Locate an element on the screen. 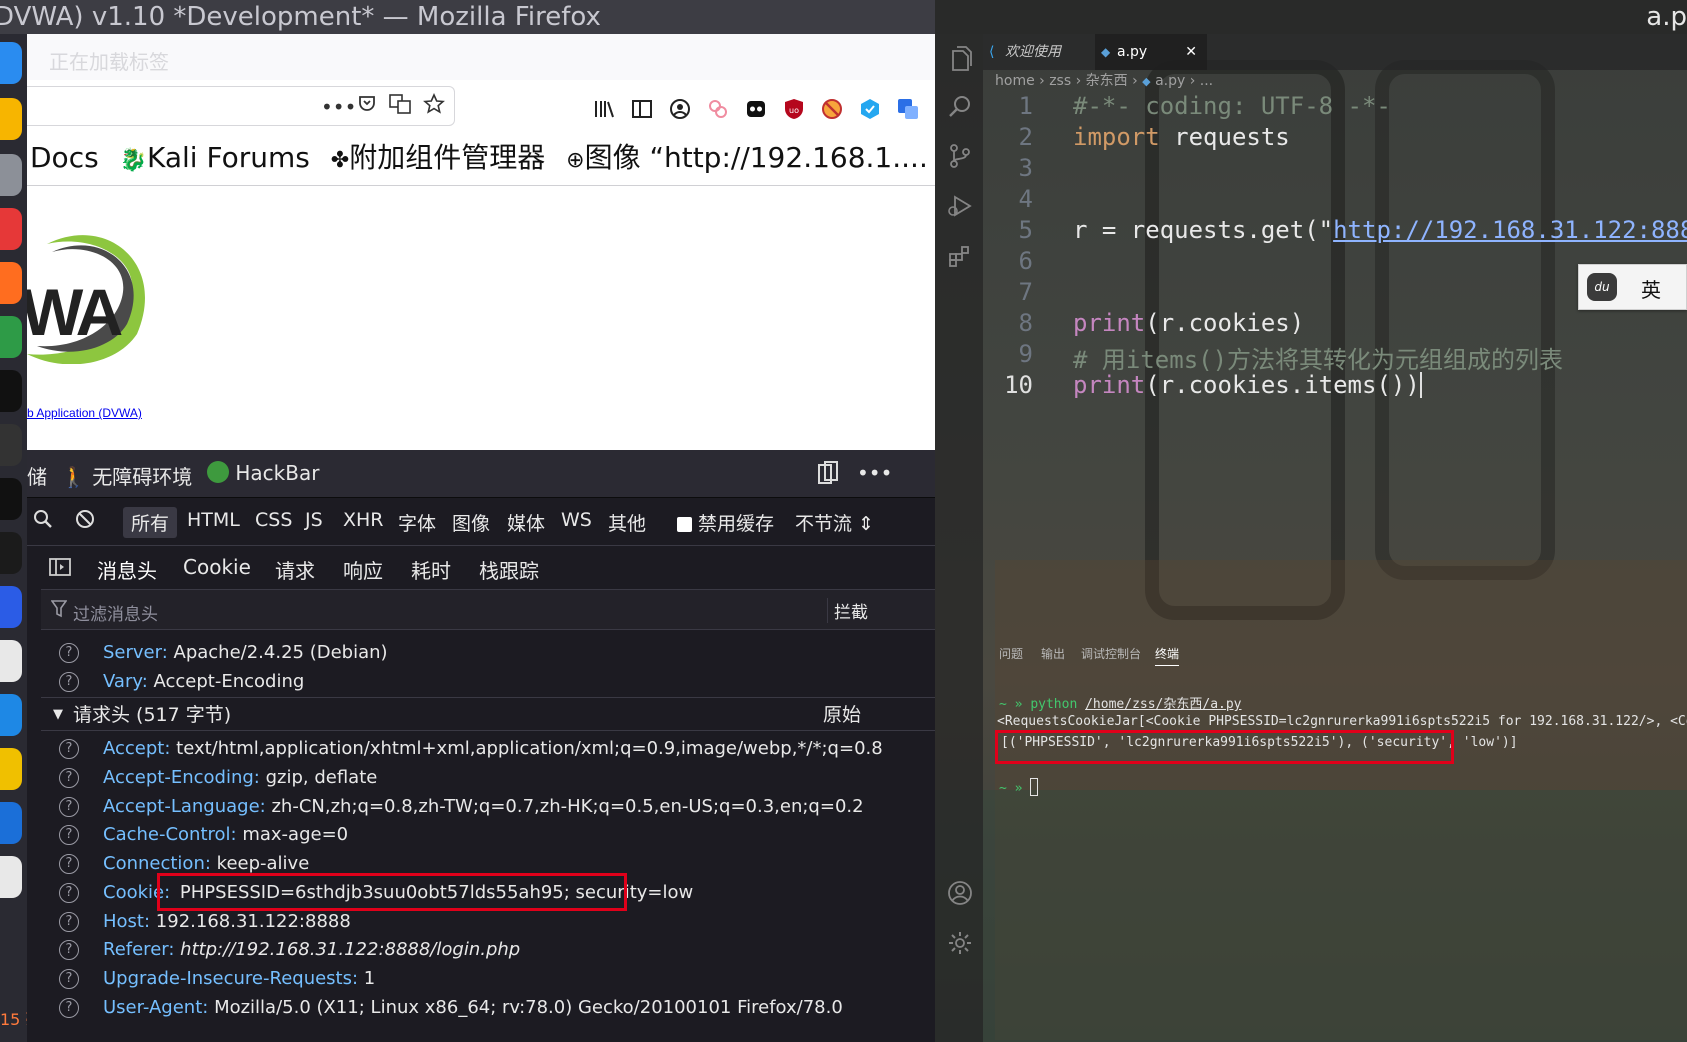 The width and height of the screenshot is (1687, 1042). ublock-icon: uo is located at coordinates (794, 109).